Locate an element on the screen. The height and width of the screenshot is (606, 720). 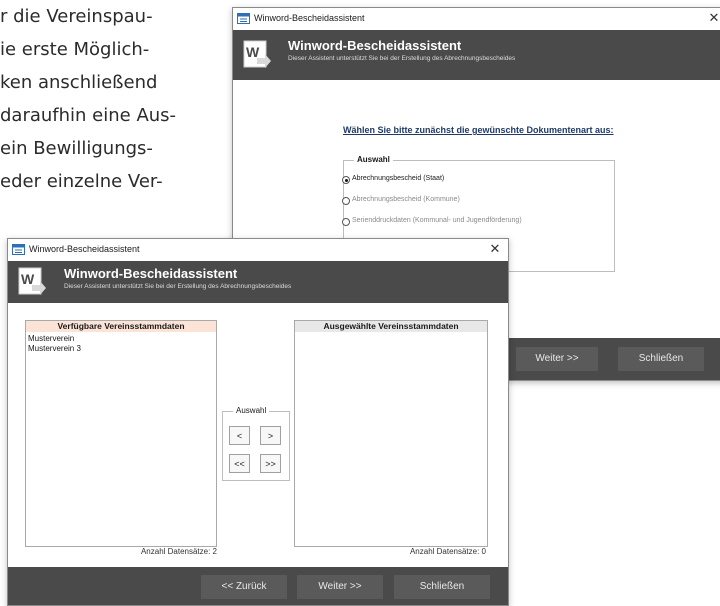
list-item: Musterverein 3 is located at coordinates (54, 348).